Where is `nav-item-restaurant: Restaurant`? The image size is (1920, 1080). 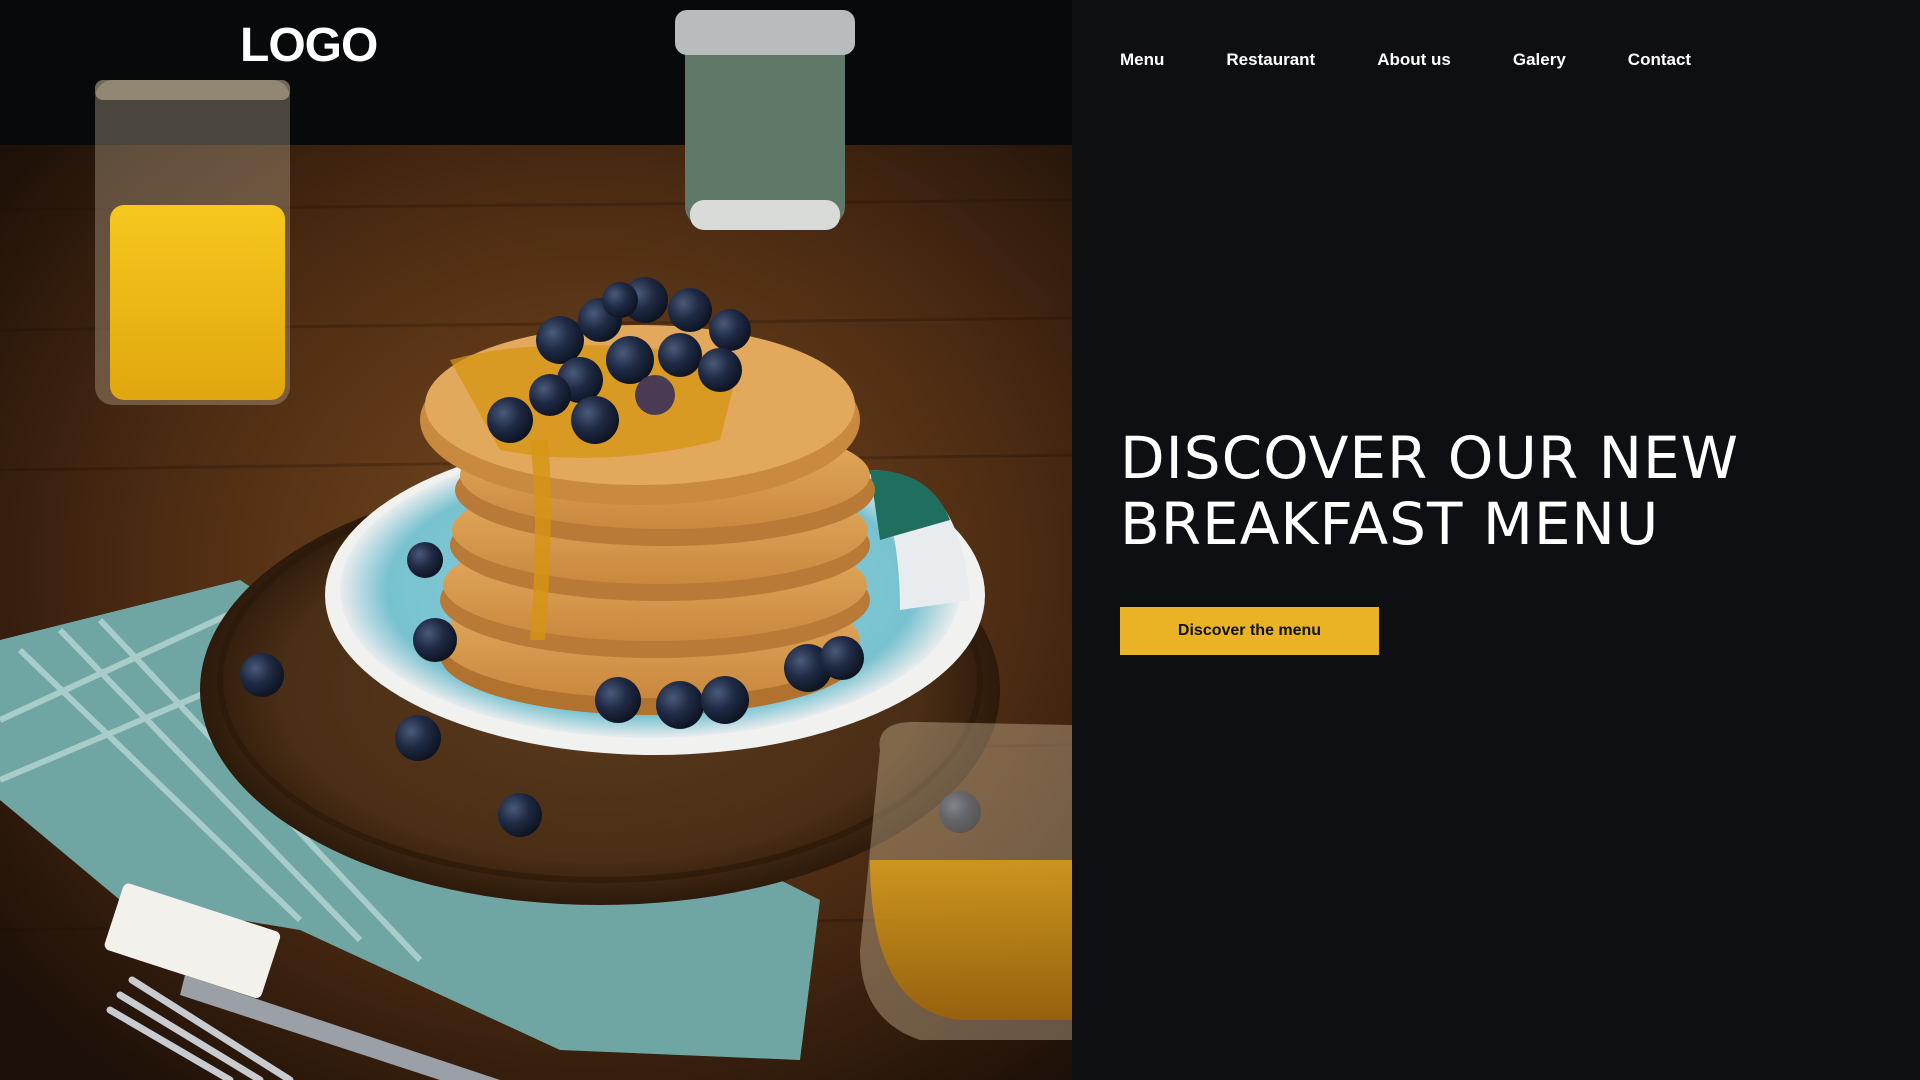 nav-item-restaurant: Restaurant is located at coordinates (1270, 60).